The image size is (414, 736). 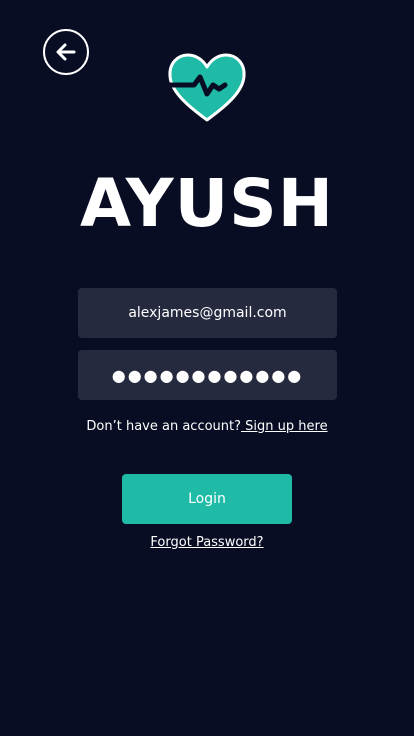 I want to click on arrow-left-icon, so click(x=66, y=52).